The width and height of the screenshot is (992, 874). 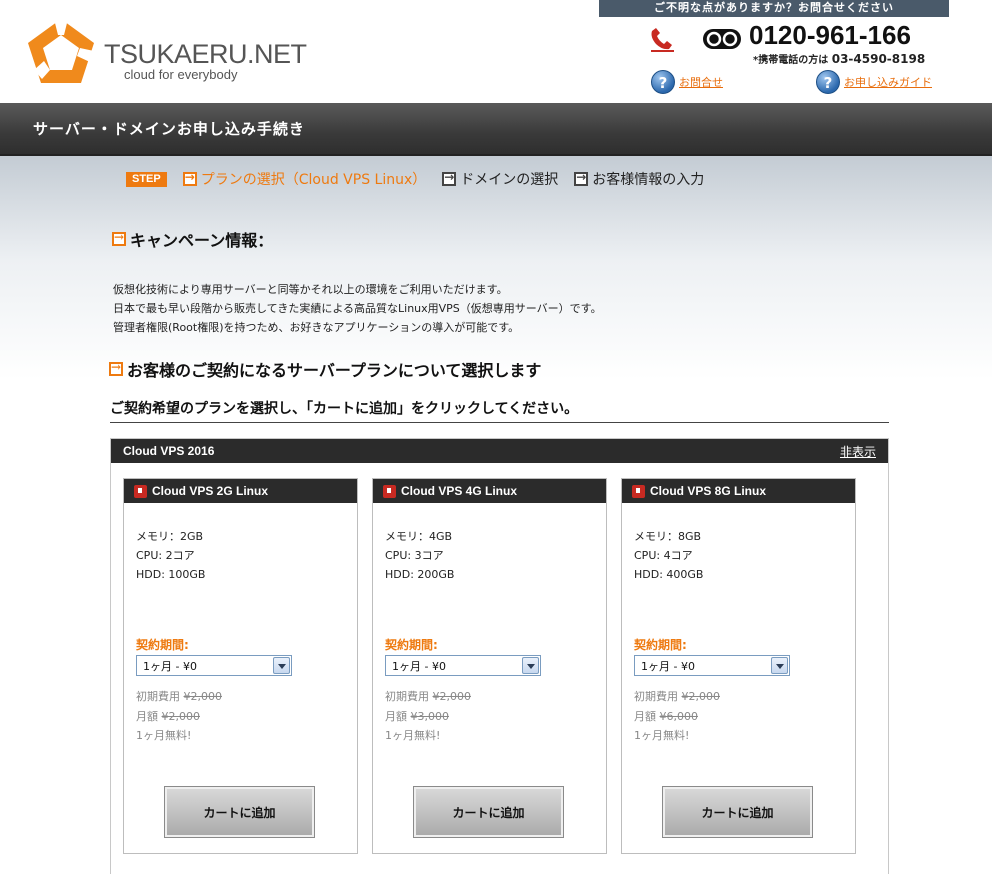 I want to click on monthly-fee: 月額 ¥2,000, so click(x=179, y=717).